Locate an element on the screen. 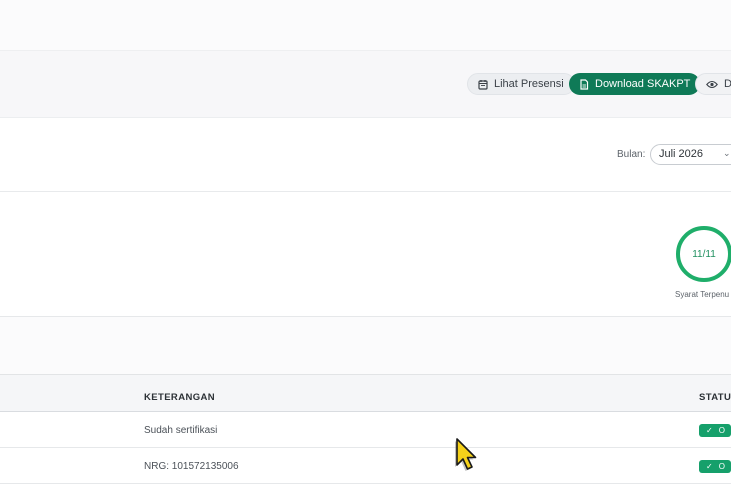 The image size is (731, 489). month-select: Juli 2026 ⌄ is located at coordinates (690, 154).